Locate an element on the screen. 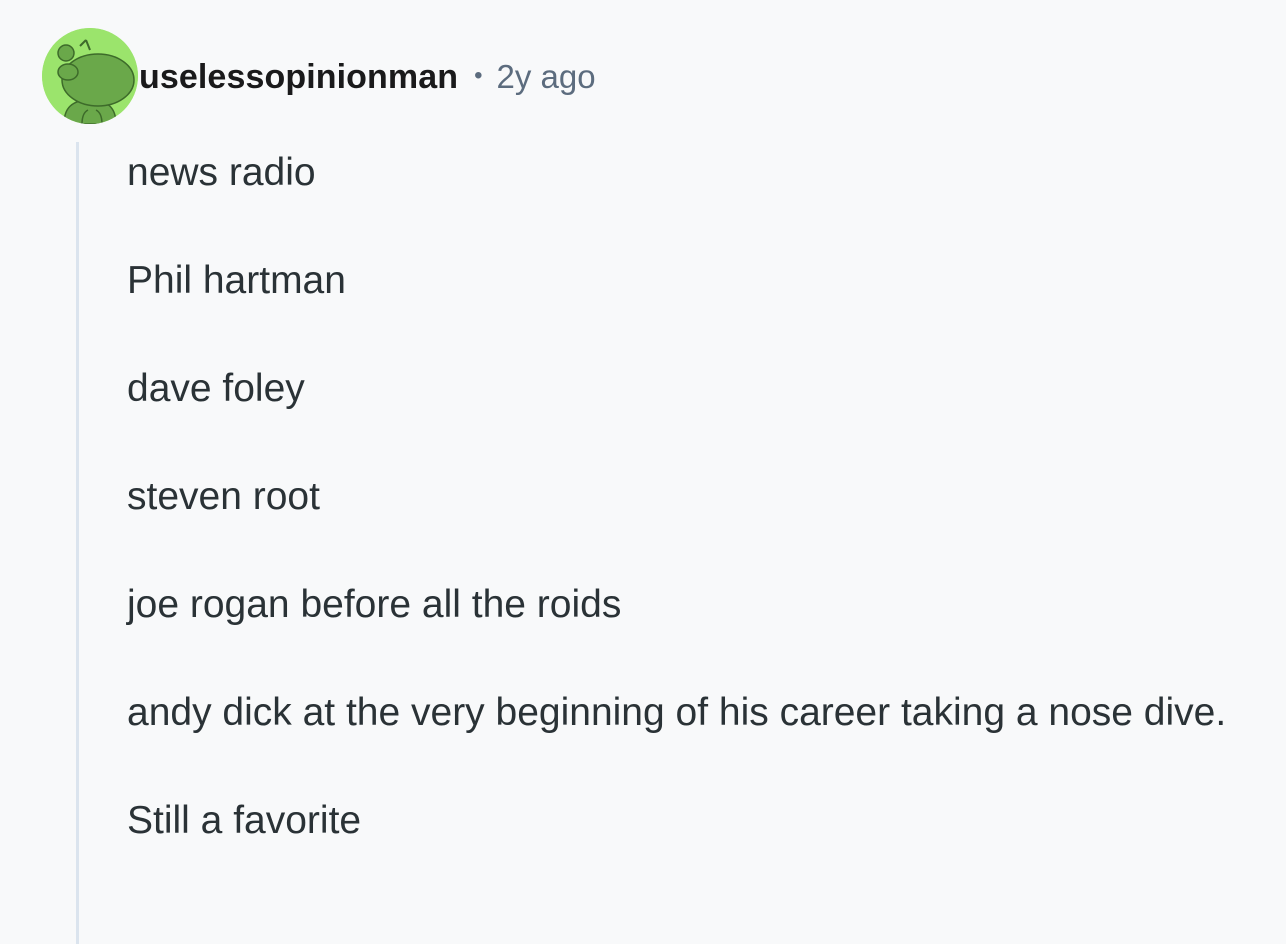 Image resolution: width=1286 pixels, height=944 pixels. snoo-avatar-icon is located at coordinates (90, 76).